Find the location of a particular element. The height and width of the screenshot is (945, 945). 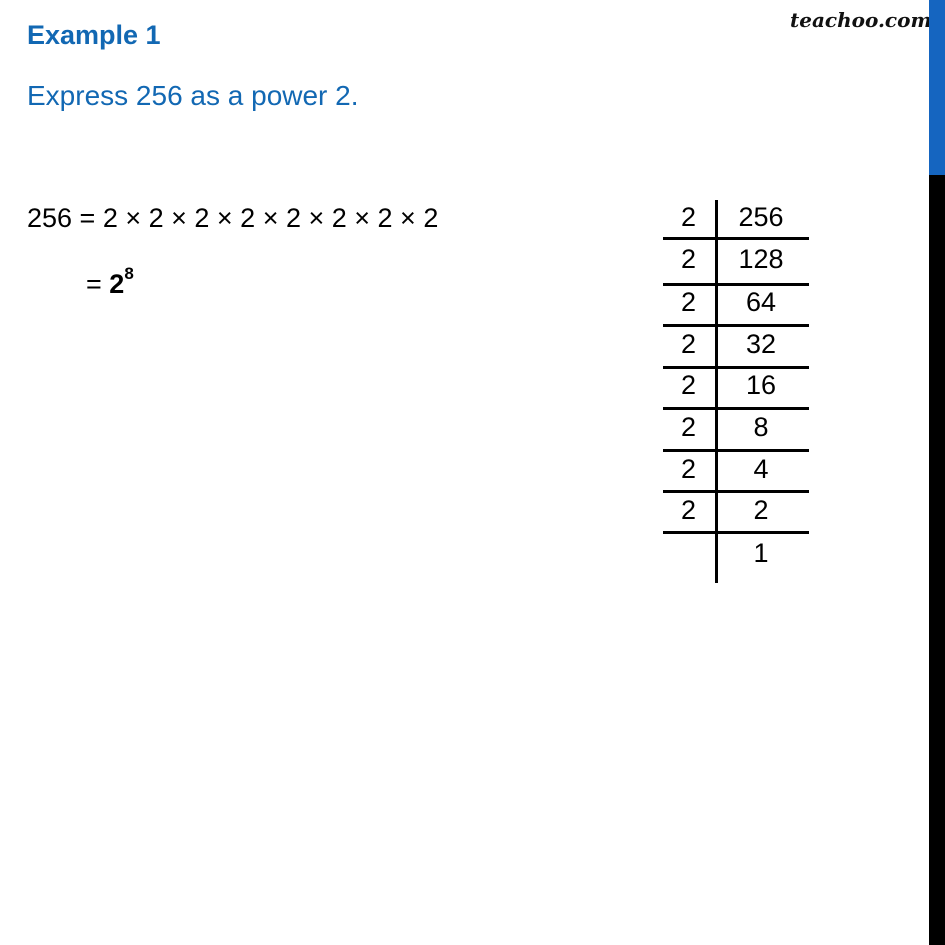

division-table: 2 256 2 128 2 64 2 32 2 16 2 8 2 4 2 2 1 is located at coordinates (736, 391).